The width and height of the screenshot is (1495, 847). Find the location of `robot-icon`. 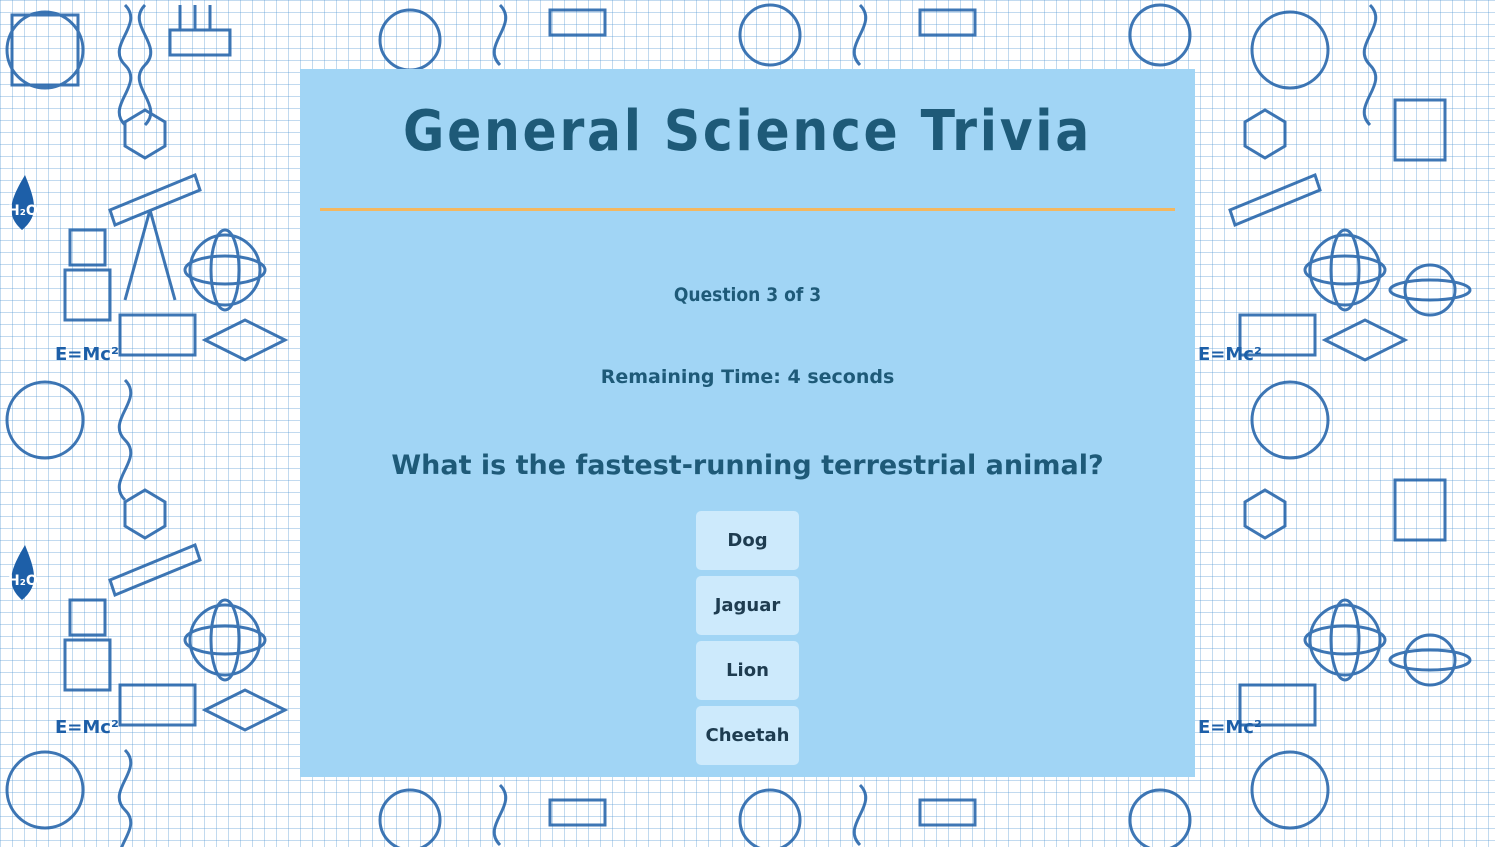

robot-icon is located at coordinates (87, 247).